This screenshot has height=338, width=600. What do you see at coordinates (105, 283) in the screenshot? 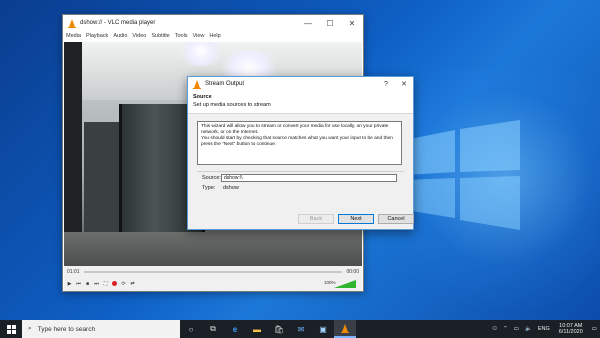
I see `fullscreen-icon: ⛶` at bounding box center [105, 283].